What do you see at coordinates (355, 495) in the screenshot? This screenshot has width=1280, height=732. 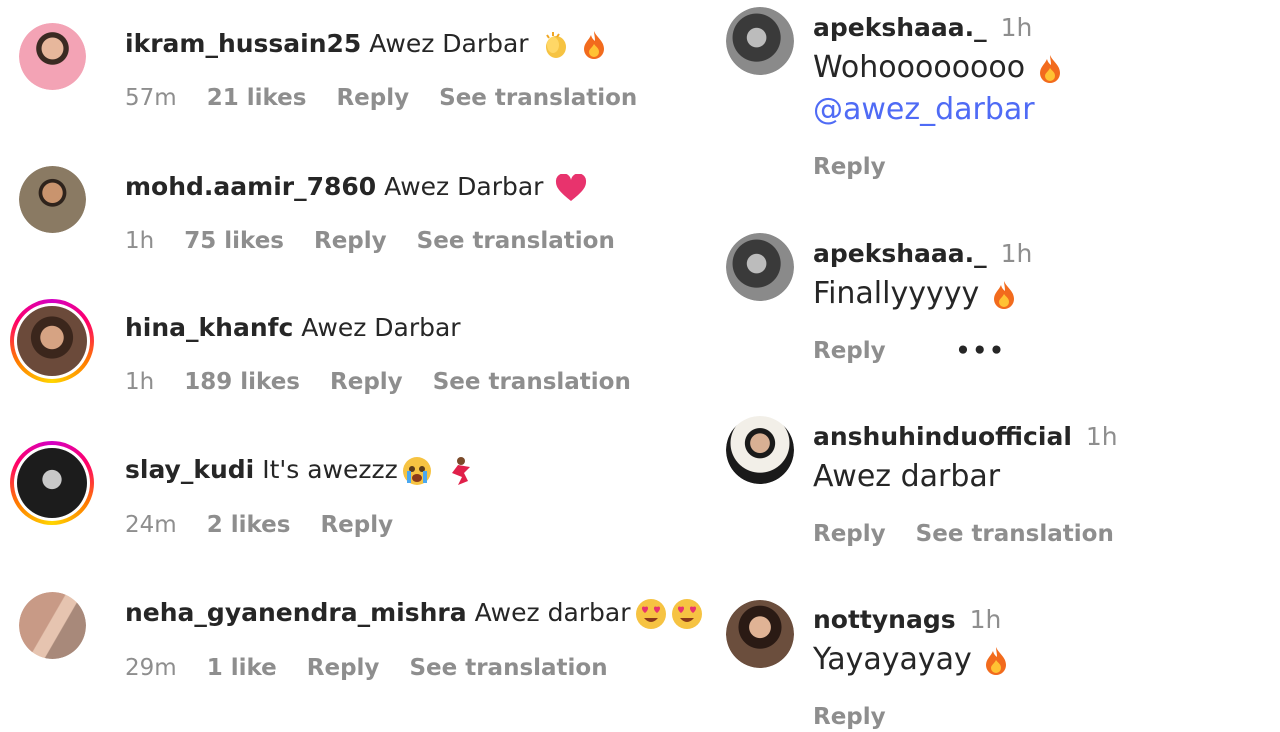 I see `comment-item: slay_kudi It's awezzz 24m 2 likes Reply` at bounding box center [355, 495].